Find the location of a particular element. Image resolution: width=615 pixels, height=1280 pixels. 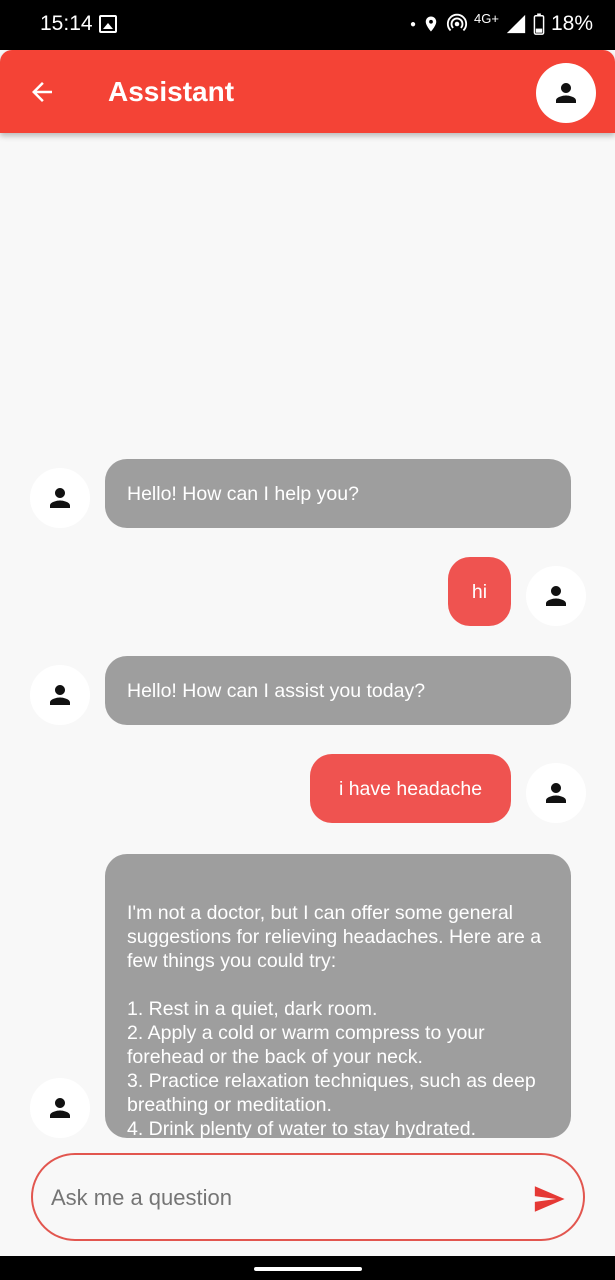

app-bar: Assistant is located at coordinates (307, 91).